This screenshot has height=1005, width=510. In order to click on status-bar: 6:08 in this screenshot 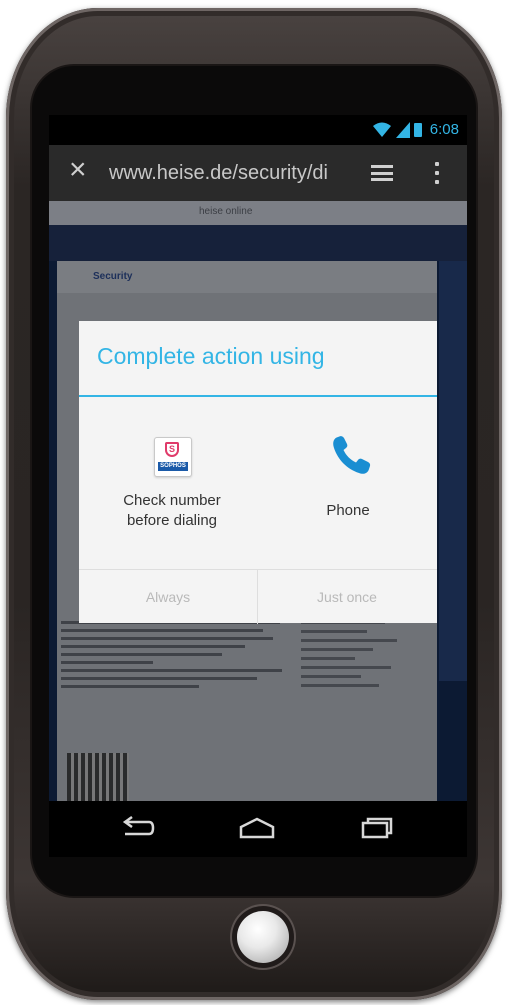, I will do `click(258, 130)`.